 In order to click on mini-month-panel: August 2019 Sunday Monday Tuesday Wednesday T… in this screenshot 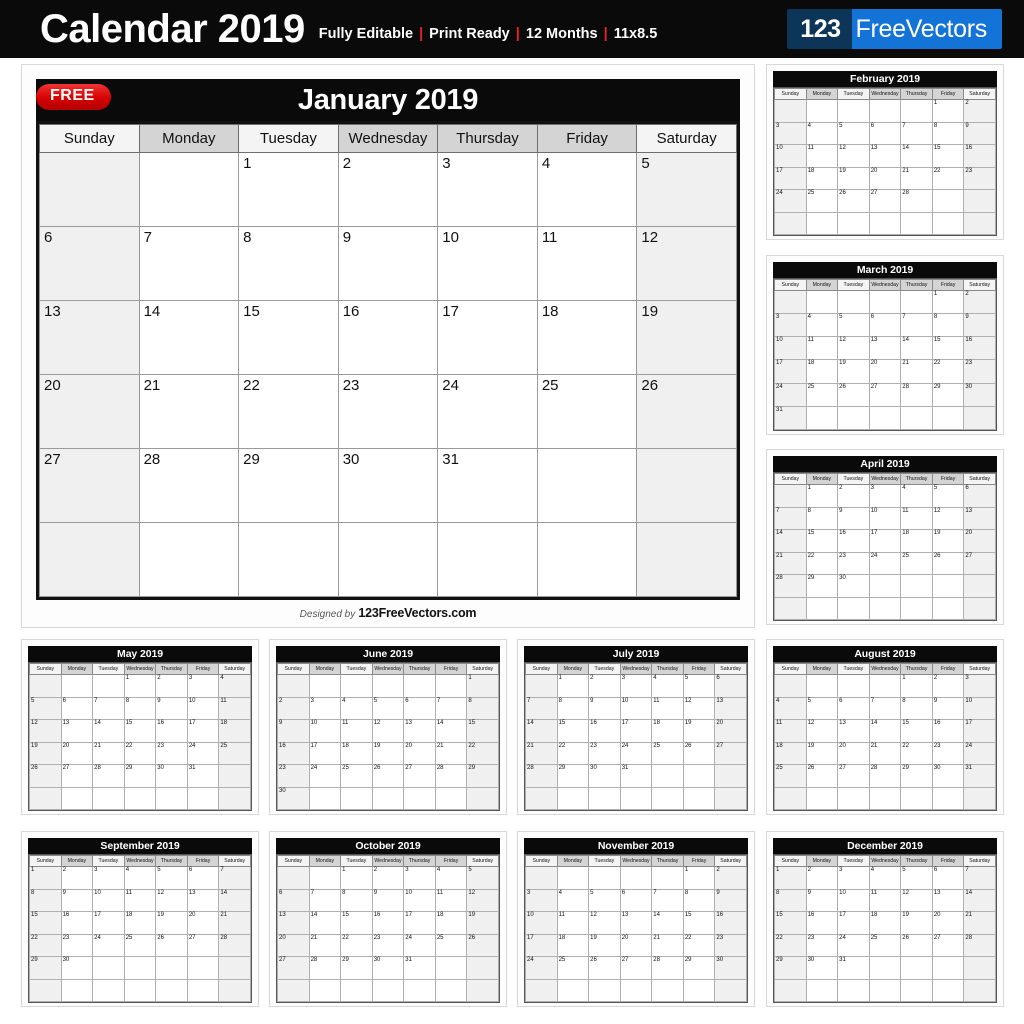, I will do `click(885, 727)`.